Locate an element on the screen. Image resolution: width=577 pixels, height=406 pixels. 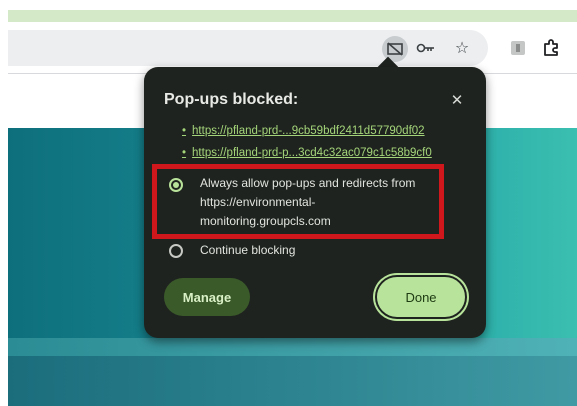
page-bottom-area is located at coordinates (292, 381).